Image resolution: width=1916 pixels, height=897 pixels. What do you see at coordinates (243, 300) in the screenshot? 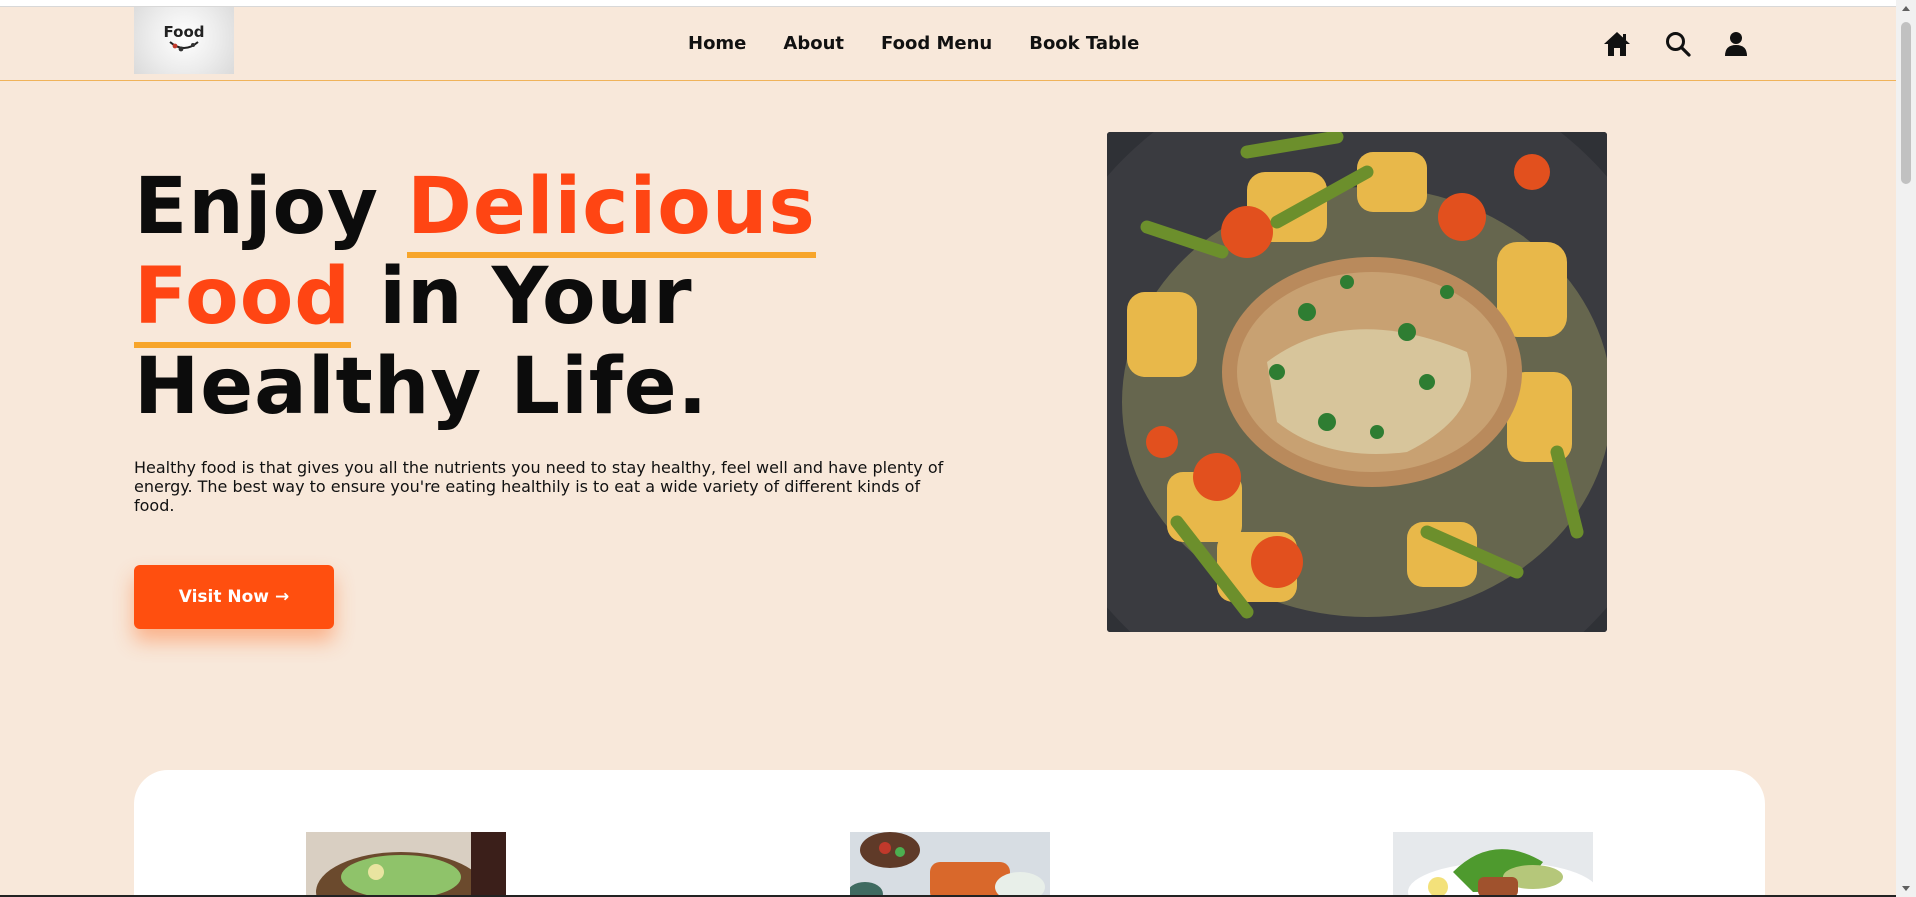
I see `title-highlight-food: Food` at bounding box center [243, 300].